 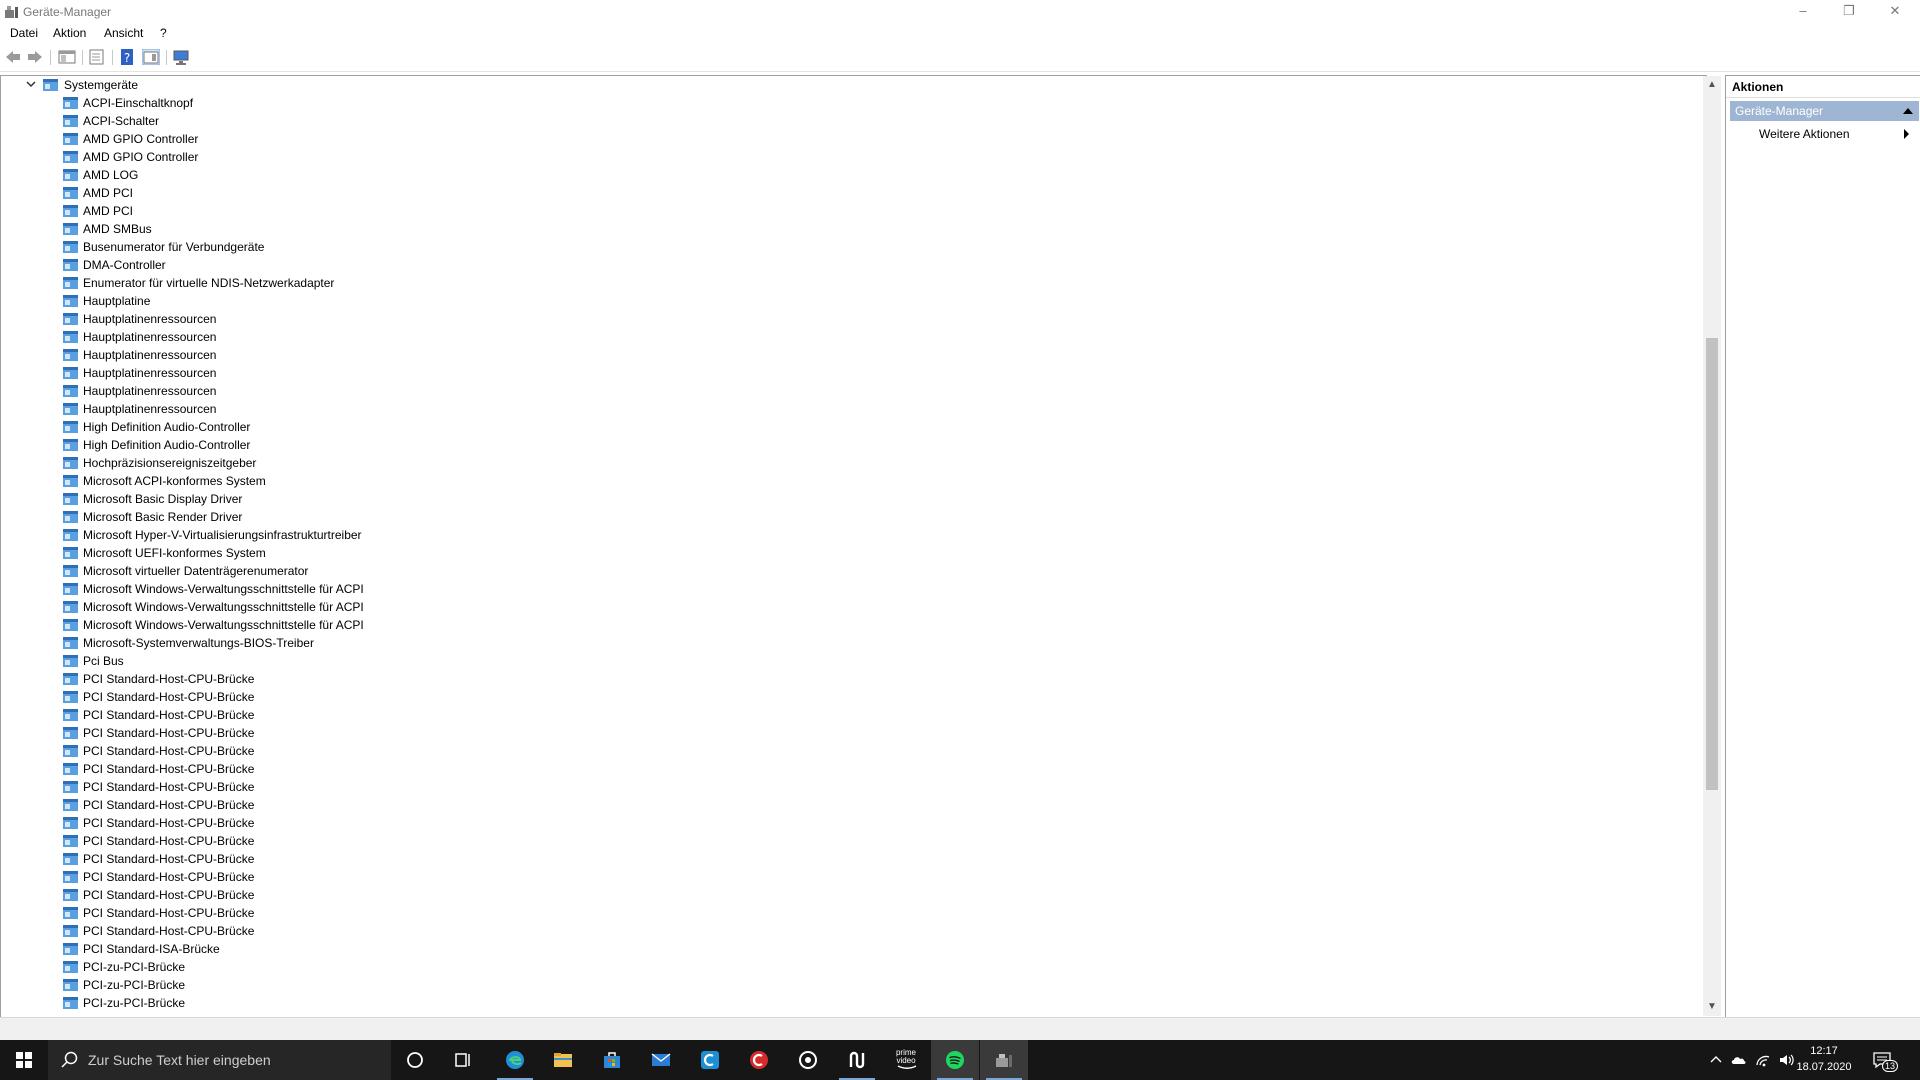 What do you see at coordinates (851, 463) in the screenshot?
I see `device-item: Hochpräzisionsereigniszeitgeber` at bounding box center [851, 463].